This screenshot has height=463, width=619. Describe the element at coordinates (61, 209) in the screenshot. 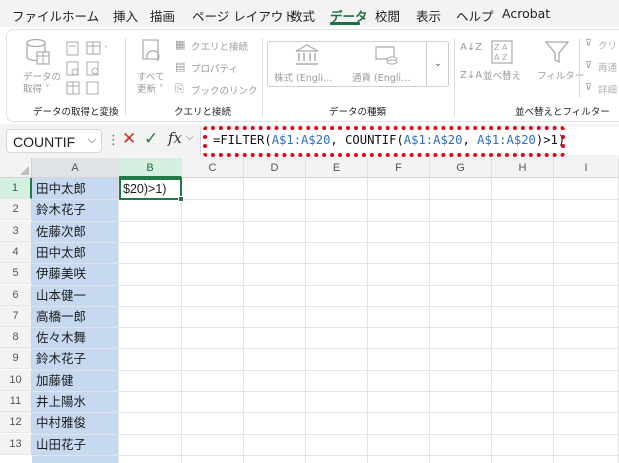

I see `cell-a2: 鈴木花子` at that location.